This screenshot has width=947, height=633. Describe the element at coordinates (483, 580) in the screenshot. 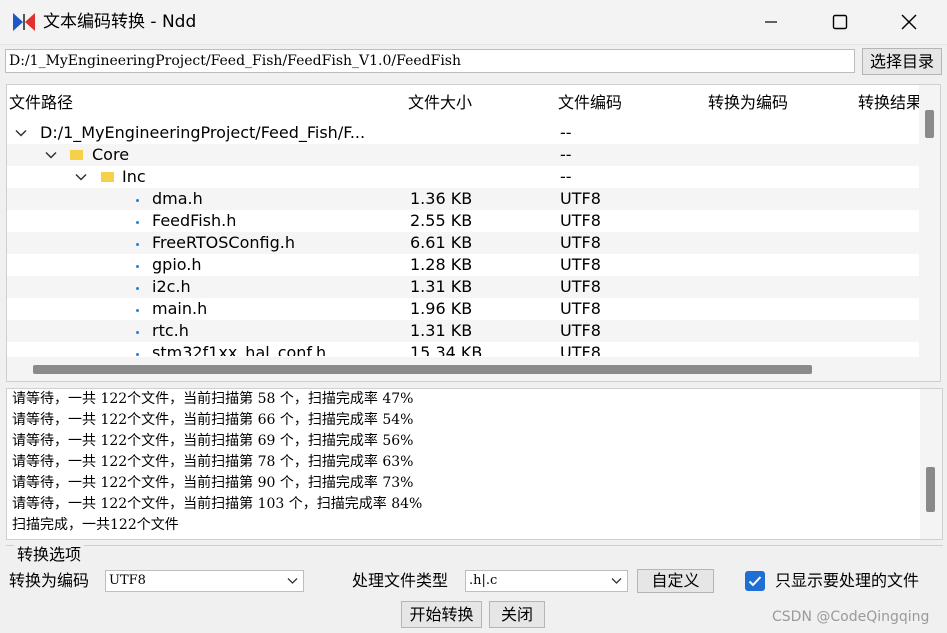

I see `file-type-value: .h|.c` at that location.